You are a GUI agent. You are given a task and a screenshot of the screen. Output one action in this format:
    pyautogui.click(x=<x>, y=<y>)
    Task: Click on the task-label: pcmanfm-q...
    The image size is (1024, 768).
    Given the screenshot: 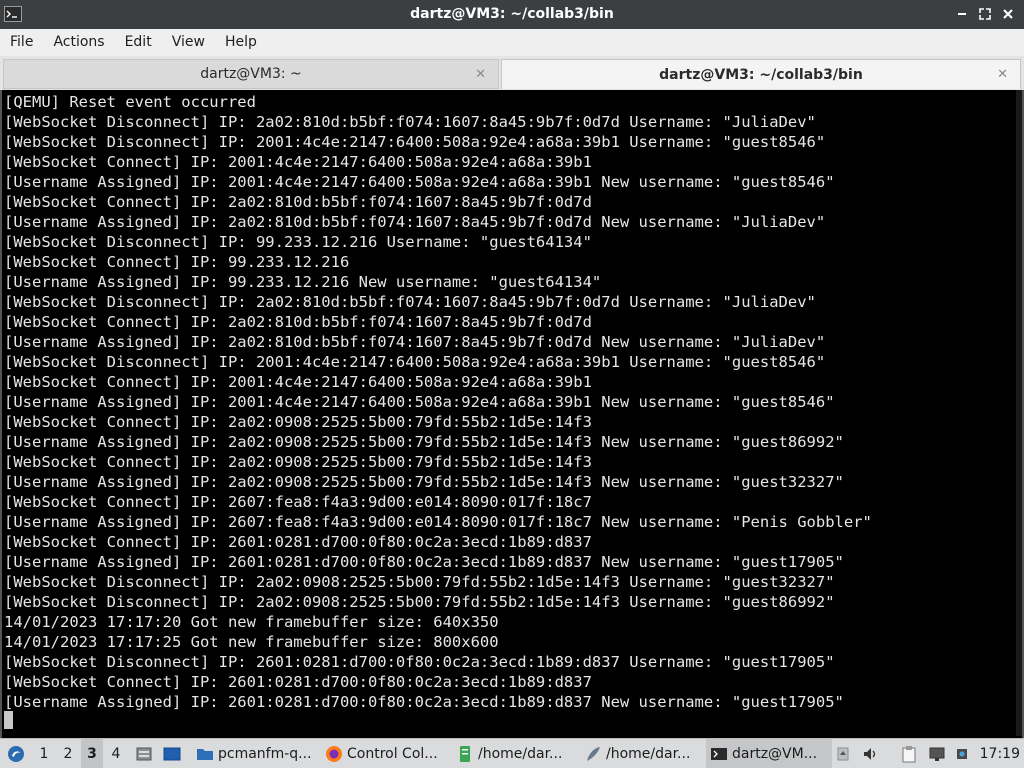 What is the action you would take?
    pyautogui.click(x=265, y=753)
    